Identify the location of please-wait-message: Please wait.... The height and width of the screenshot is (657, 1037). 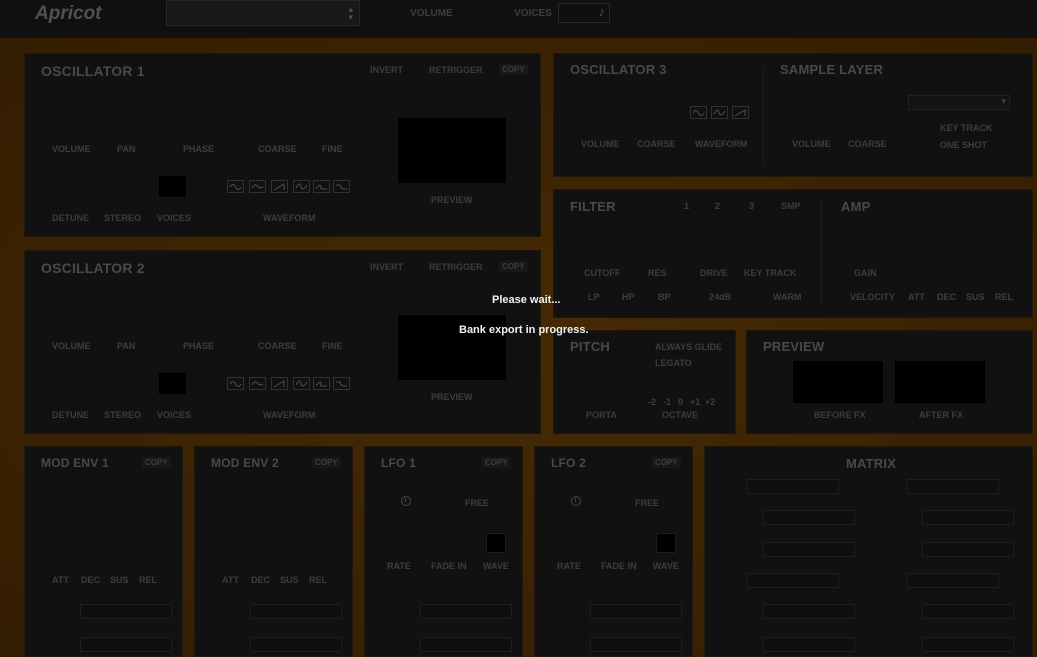
(526, 300).